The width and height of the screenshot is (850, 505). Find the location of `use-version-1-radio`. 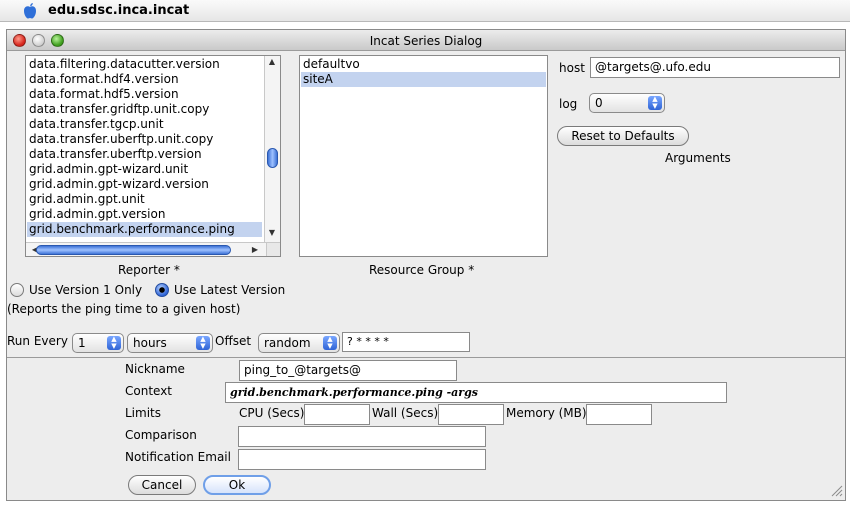

use-version-1-radio is located at coordinates (17, 290).